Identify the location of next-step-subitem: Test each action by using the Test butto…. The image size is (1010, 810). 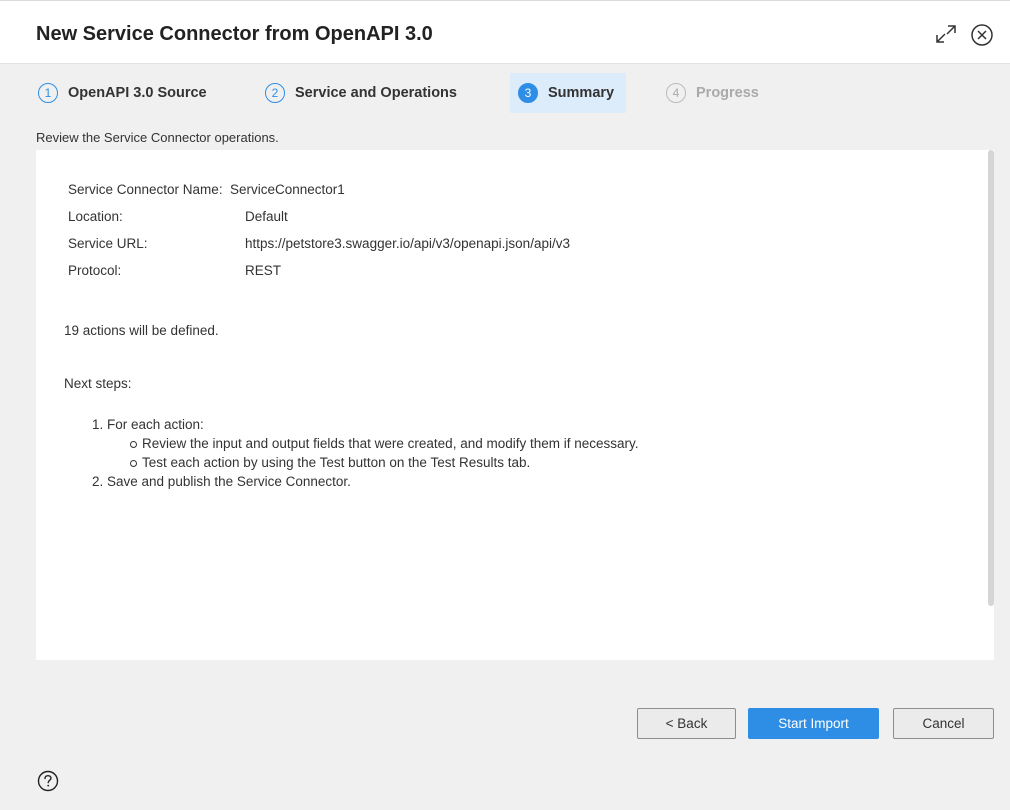
(365, 462).